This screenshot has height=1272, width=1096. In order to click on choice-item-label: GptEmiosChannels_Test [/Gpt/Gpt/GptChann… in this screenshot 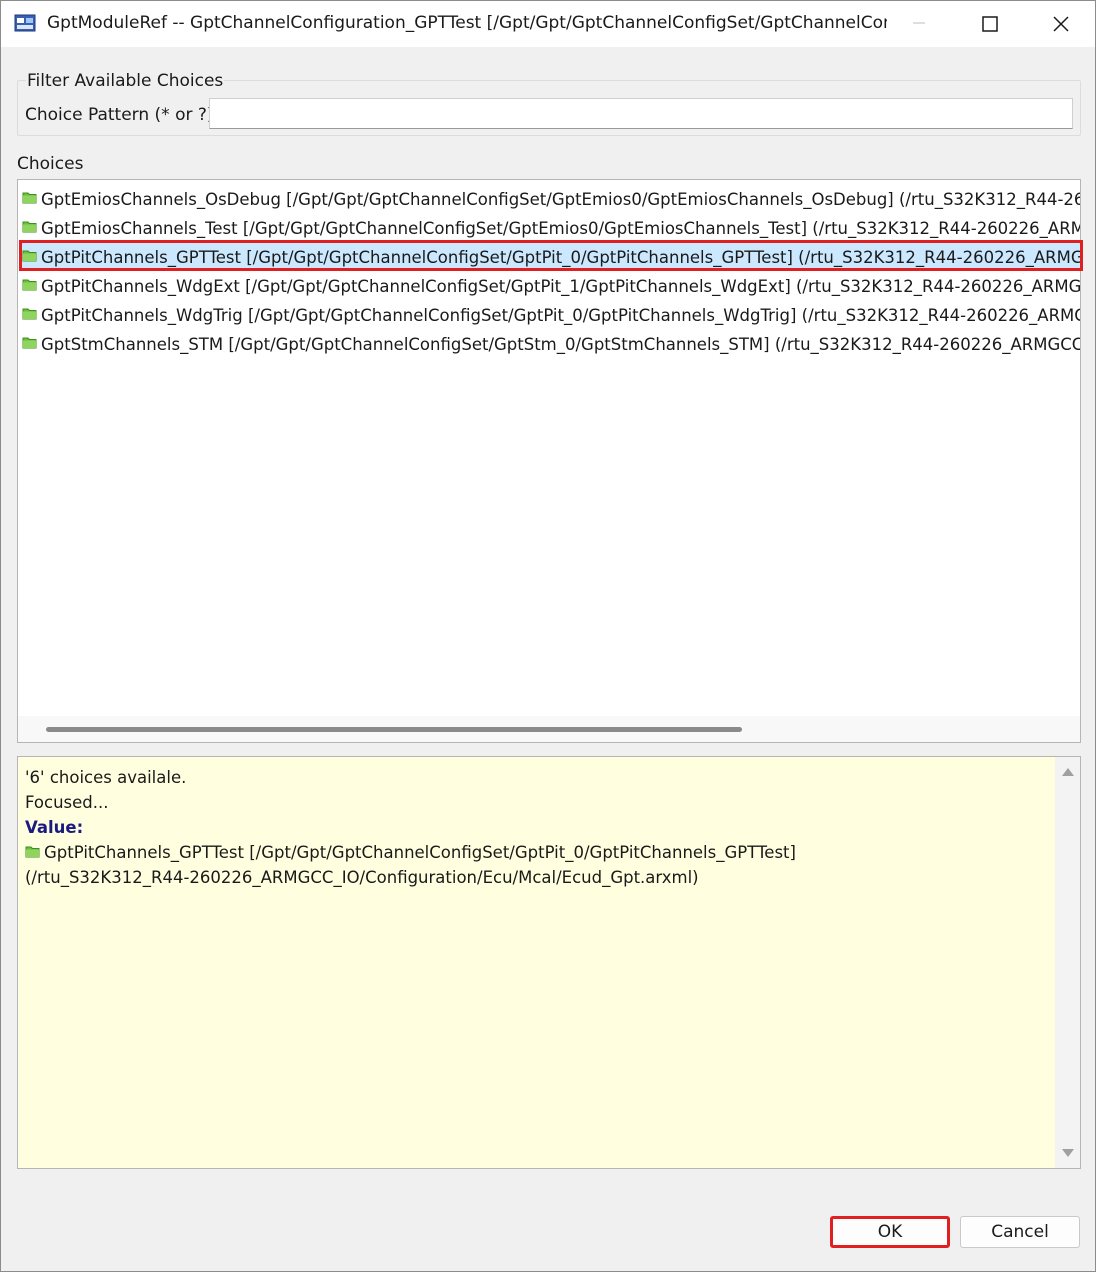, I will do `click(560, 228)`.